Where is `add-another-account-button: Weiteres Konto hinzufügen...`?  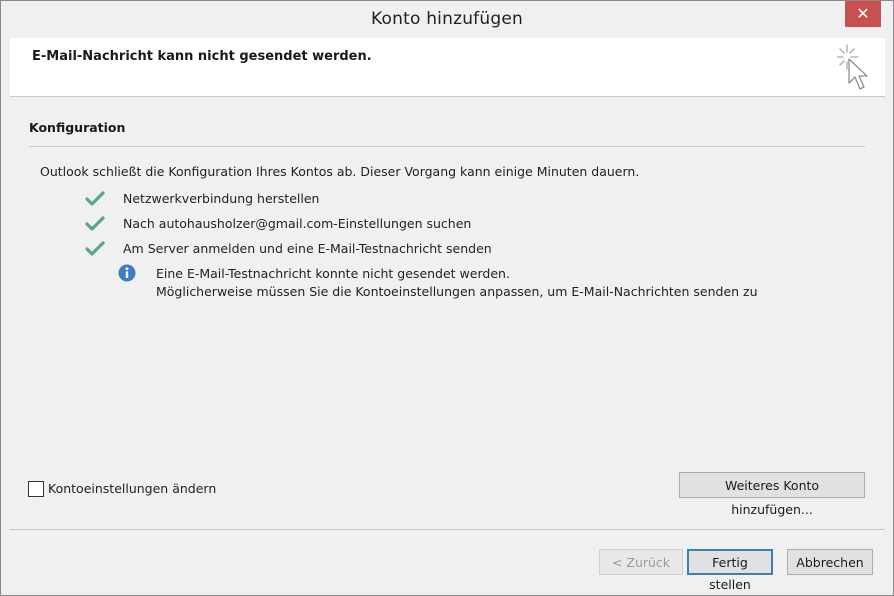
add-another-account-button: Weiteres Konto hinzufügen... is located at coordinates (772, 494).